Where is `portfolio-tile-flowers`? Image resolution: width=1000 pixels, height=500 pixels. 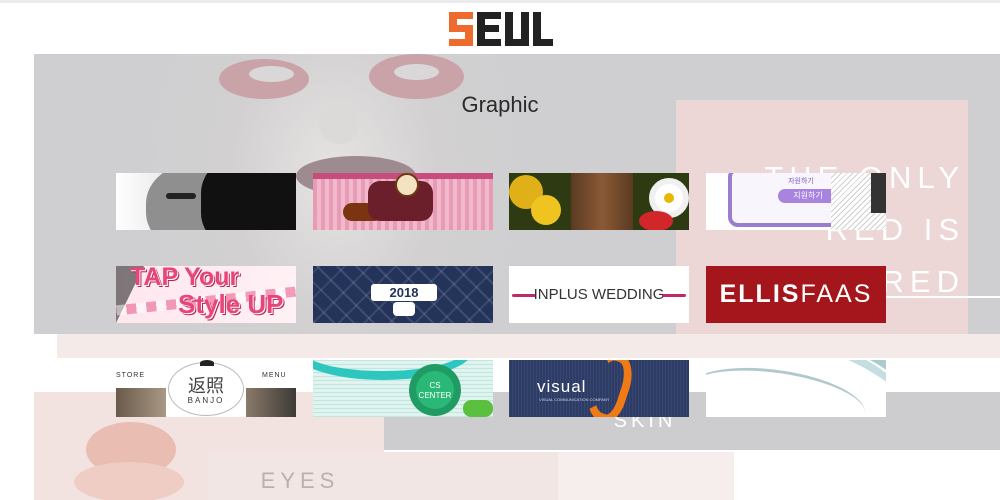 portfolio-tile-flowers is located at coordinates (599, 201).